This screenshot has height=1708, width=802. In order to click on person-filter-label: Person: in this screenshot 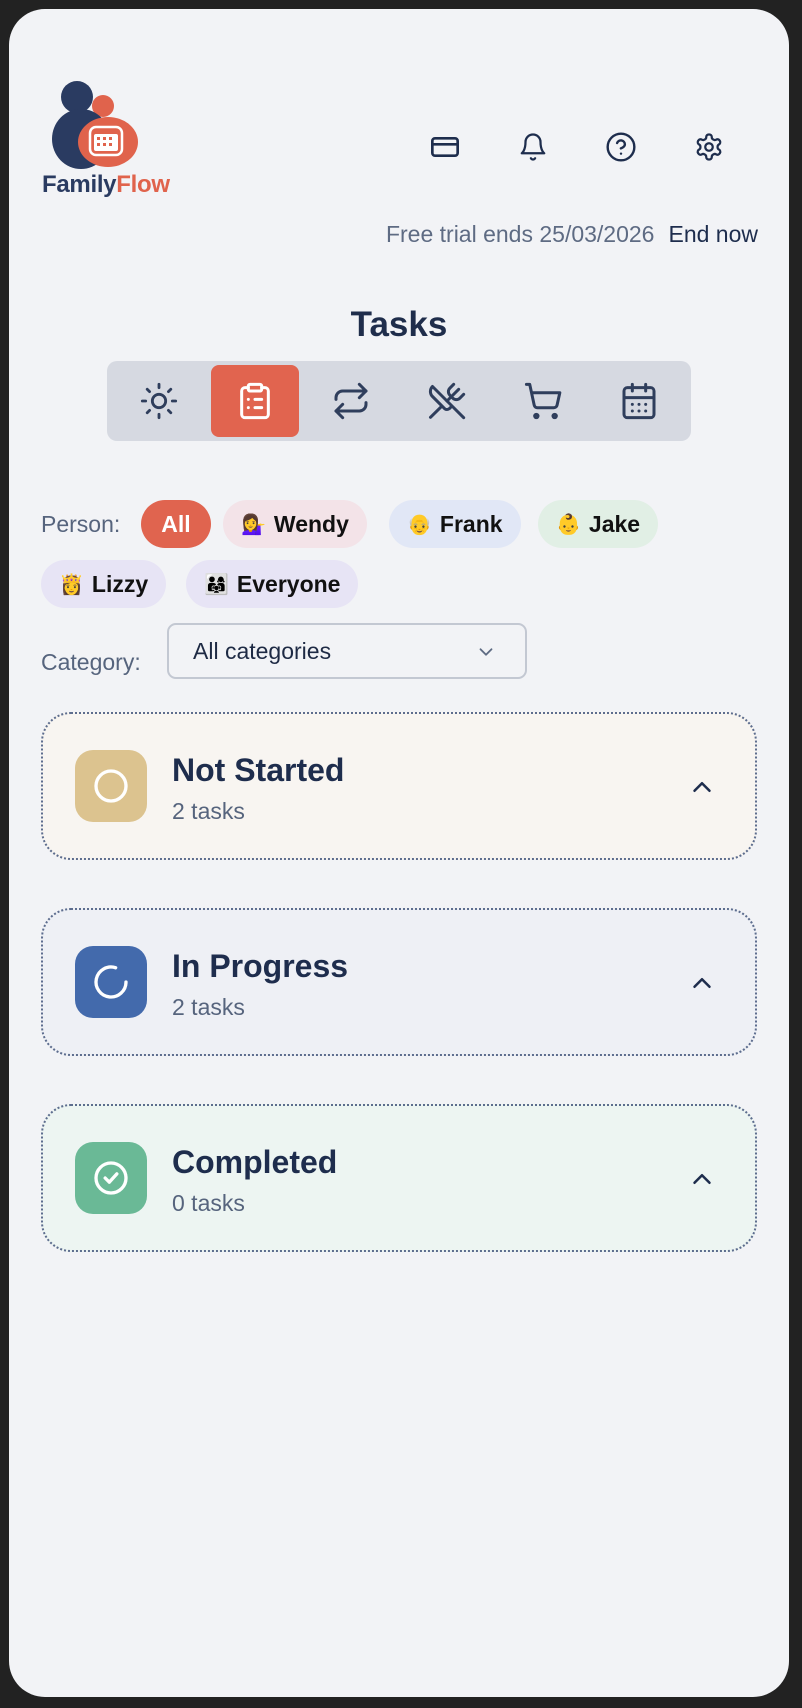, I will do `click(81, 524)`.